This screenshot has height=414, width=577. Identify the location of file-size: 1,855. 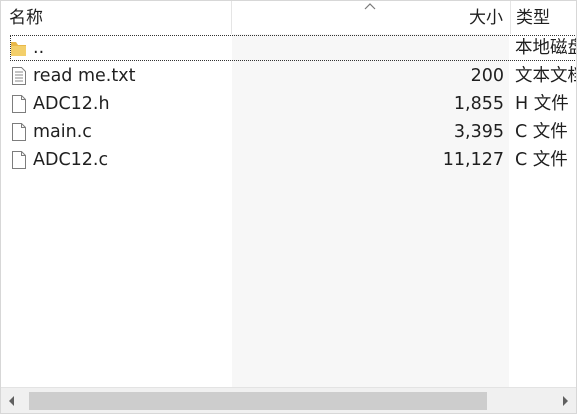
(478, 104).